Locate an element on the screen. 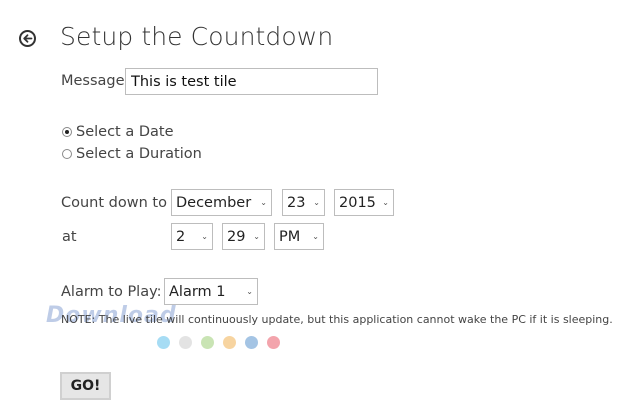  year-select: 2015 ⌄ is located at coordinates (364, 202).